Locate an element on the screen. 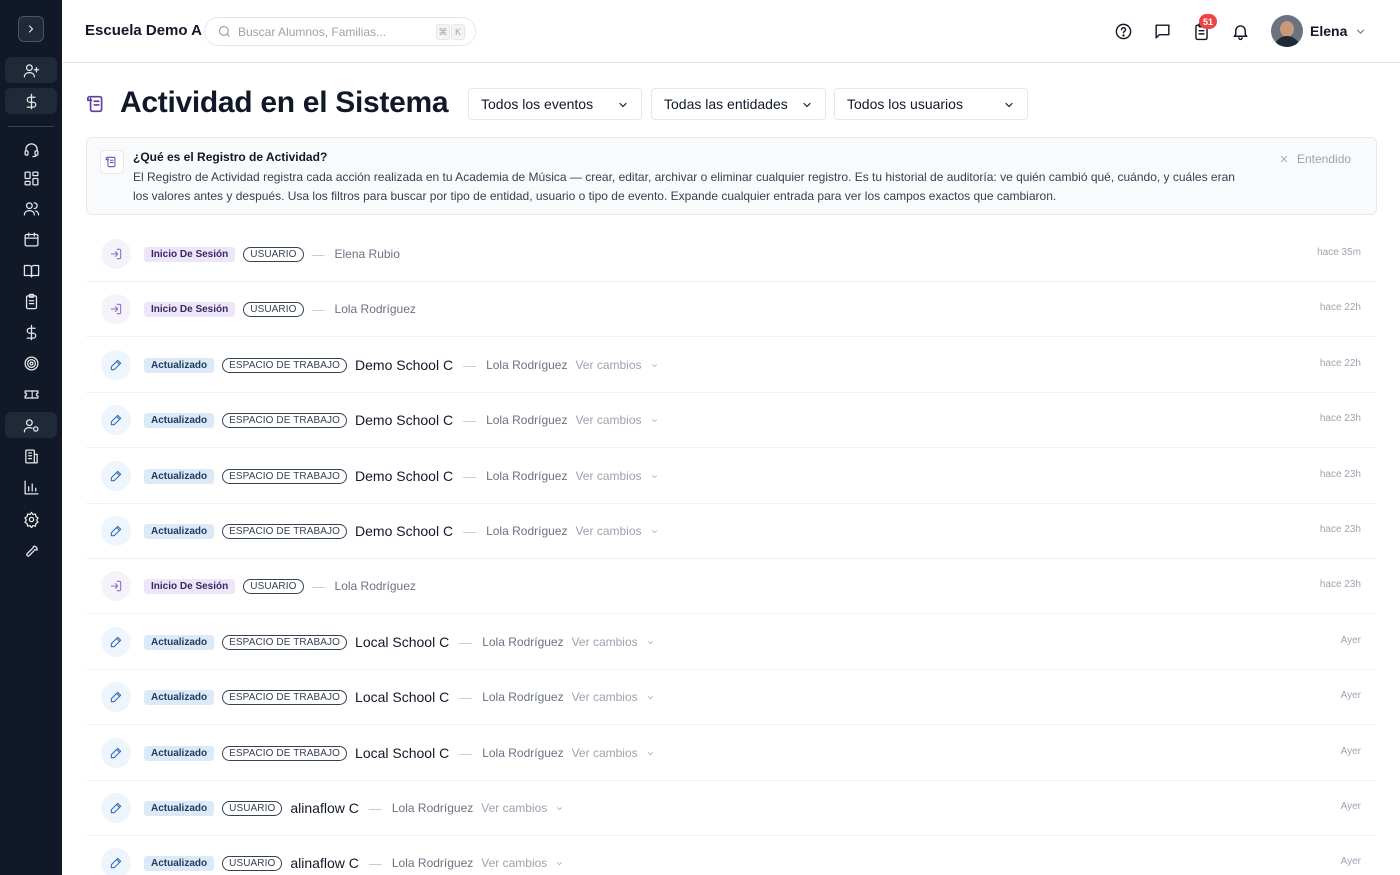 This screenshot has height=875, width=1400. sidebar-item-dashboard is located at coordinates (31, 178).